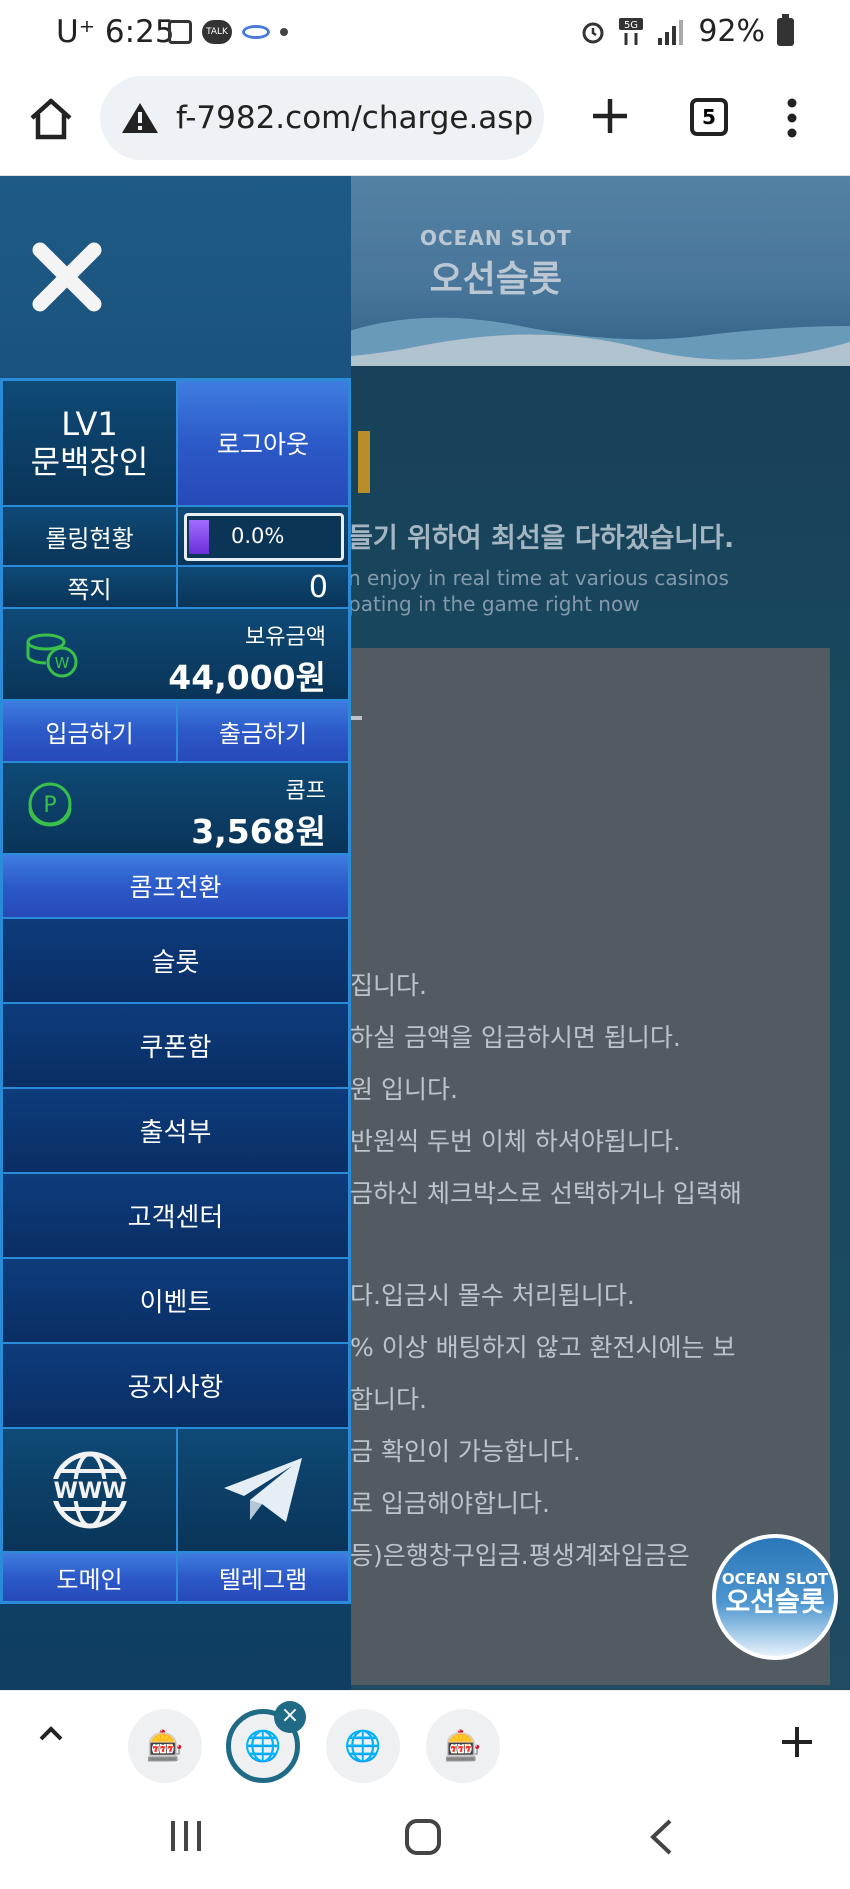 Image resolution: width=850 pixels, height=1889 pixels. I want to click on balance-value: 44,000원, so click(247, 677).